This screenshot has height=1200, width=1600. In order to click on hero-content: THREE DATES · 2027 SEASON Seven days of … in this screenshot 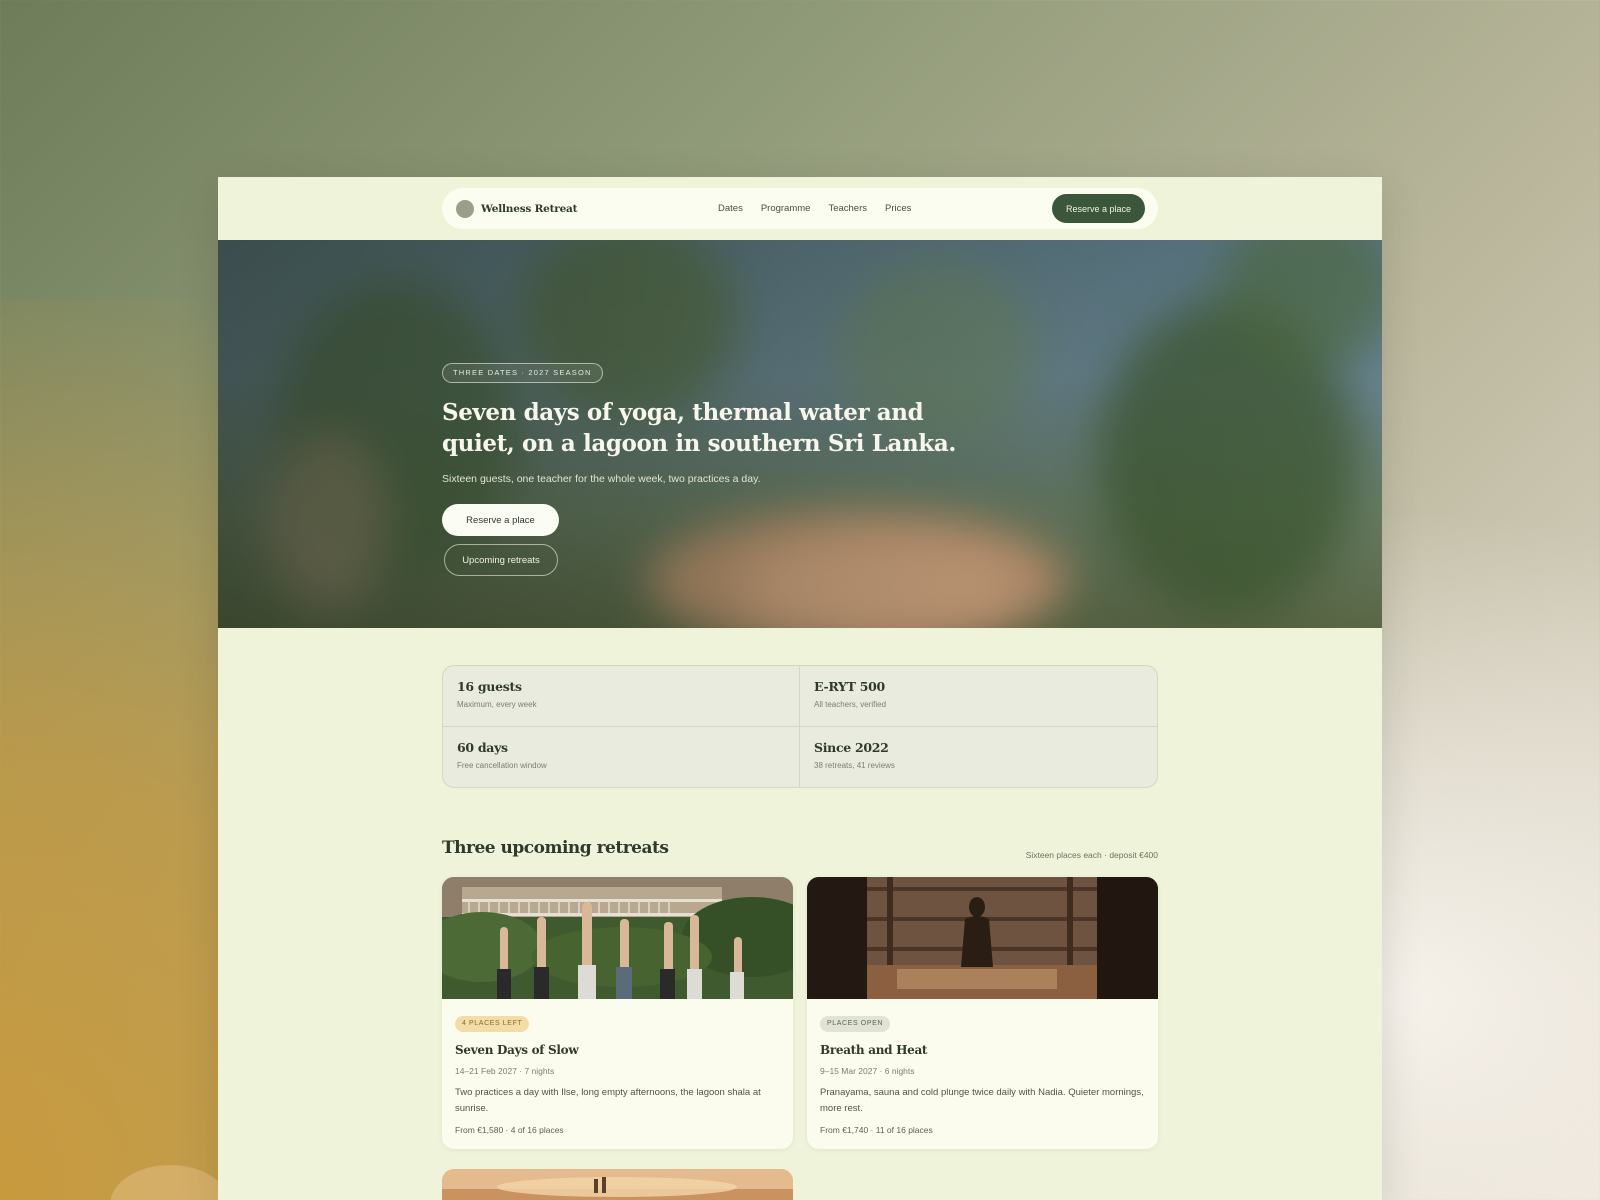, I will do `click(702, 469)`.